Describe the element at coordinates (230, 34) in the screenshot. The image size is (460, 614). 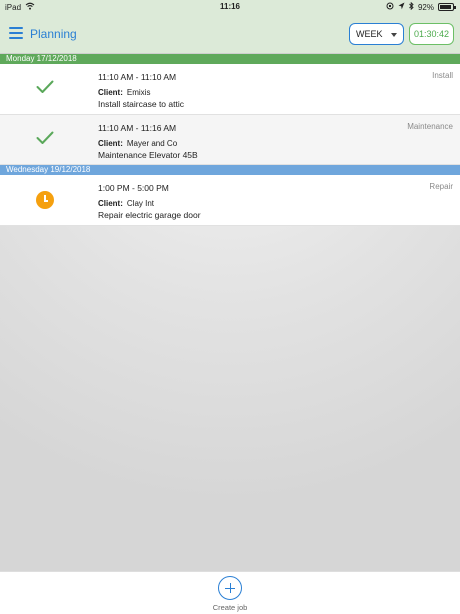
I see `app-header: Planning WEEK 01:30:42` at that location.